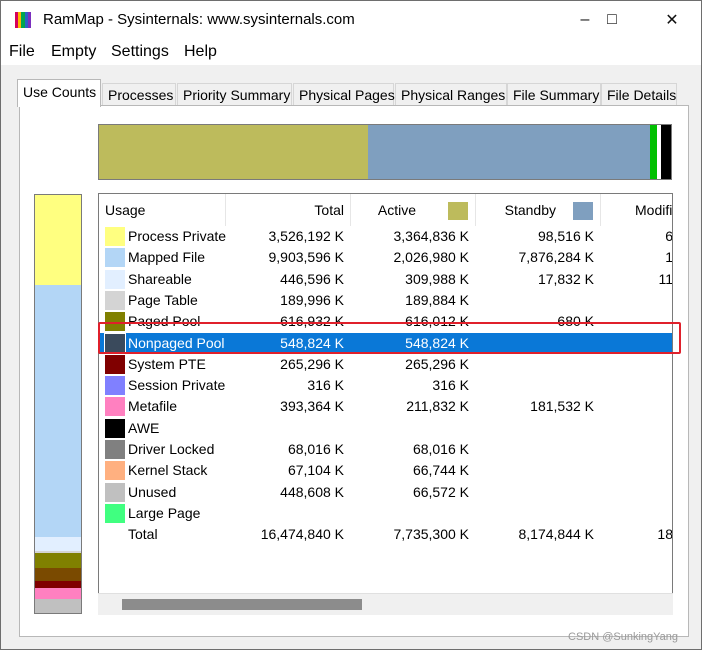  I want to click on usage-bar-system-pte, so click(58, 584).